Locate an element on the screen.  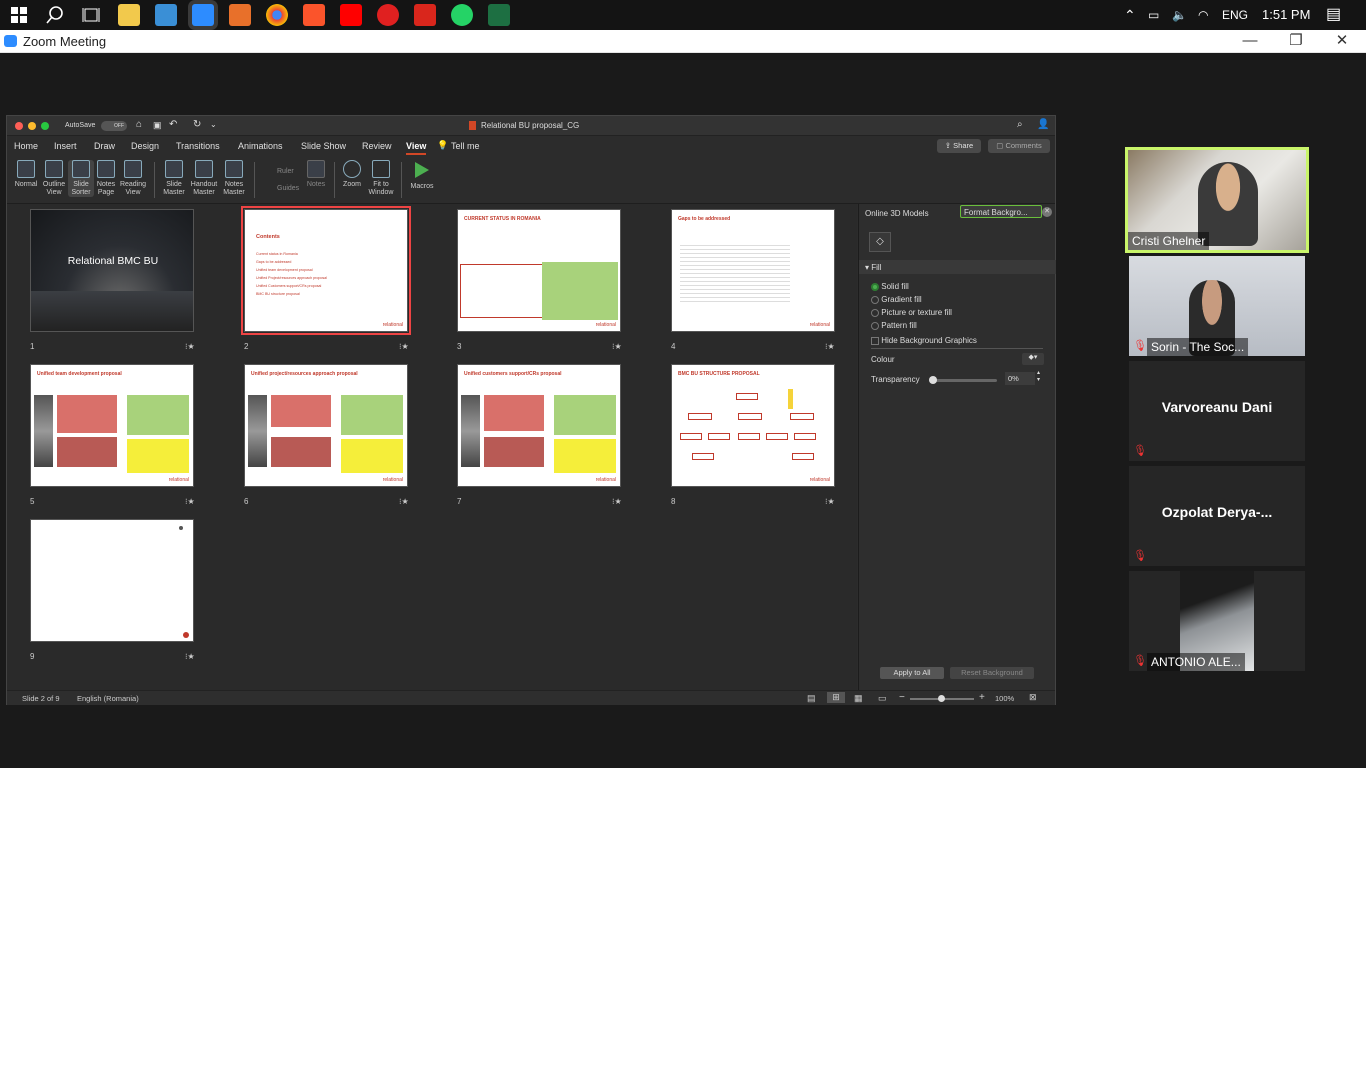
undo-icon: ↶ is located at coordinates (173, 124).